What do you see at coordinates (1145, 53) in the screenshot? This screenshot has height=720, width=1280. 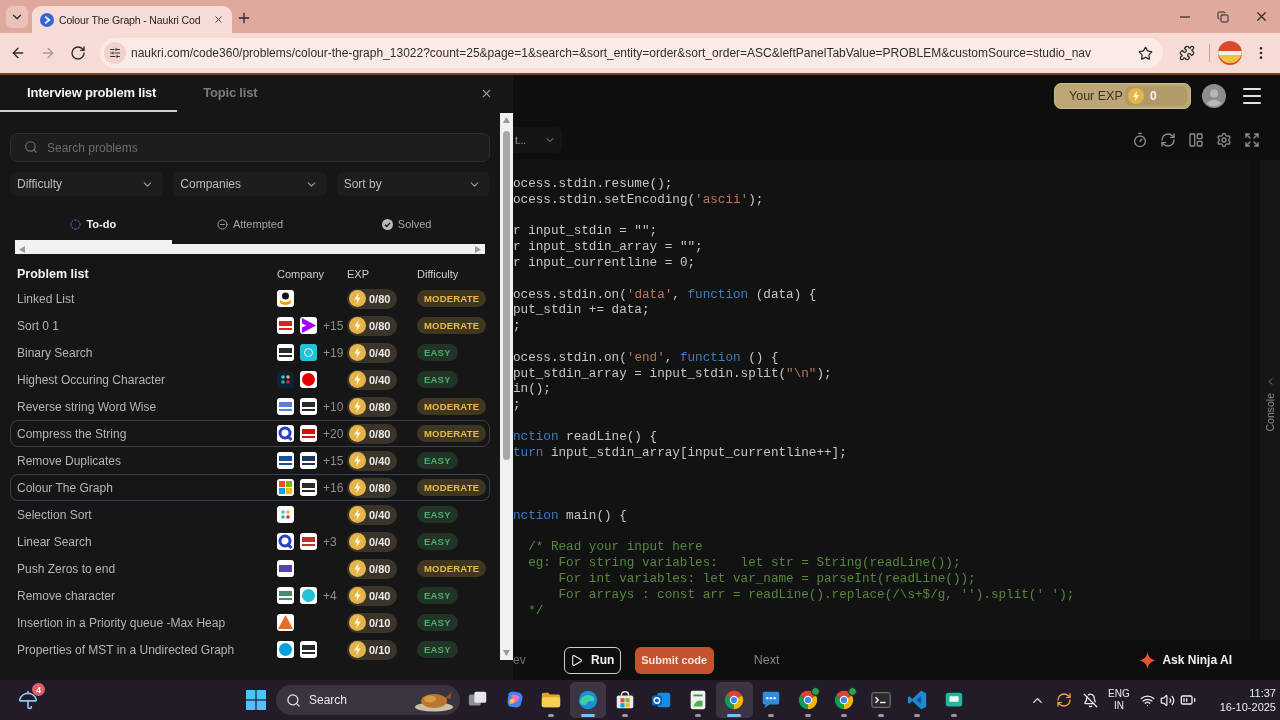 I see `bookmark-star-icon` at bounding box center [1145, 53].